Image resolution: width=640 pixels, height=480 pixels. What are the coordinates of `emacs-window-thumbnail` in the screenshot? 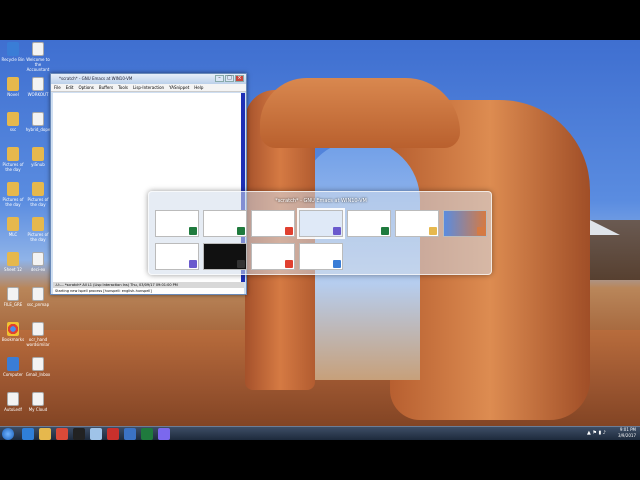 It's located at (321, 223).